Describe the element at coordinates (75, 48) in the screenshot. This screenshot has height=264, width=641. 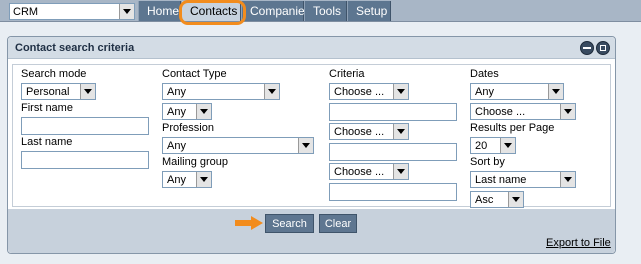
I see `panel-title: Contact search criteria` at that location.